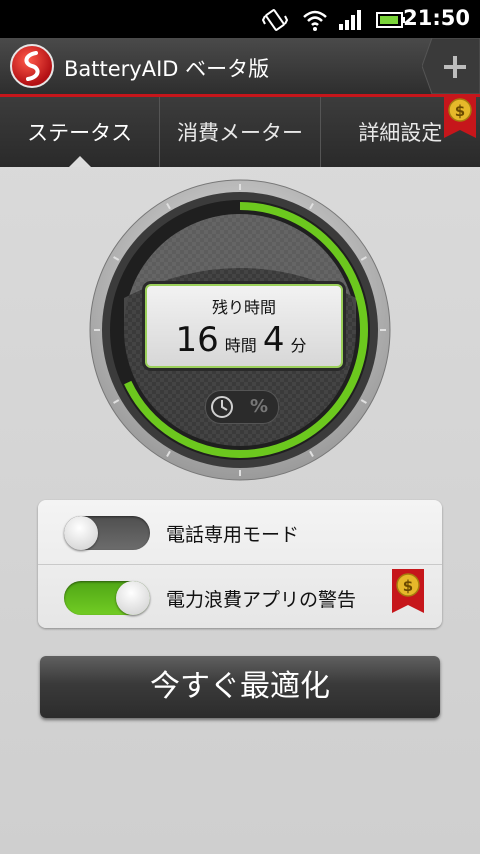  What do you see at coordinates (167, 69) in the screenshot?
I see `app-title: BatteryAID ベータ版` at bounding box center [167, 69].